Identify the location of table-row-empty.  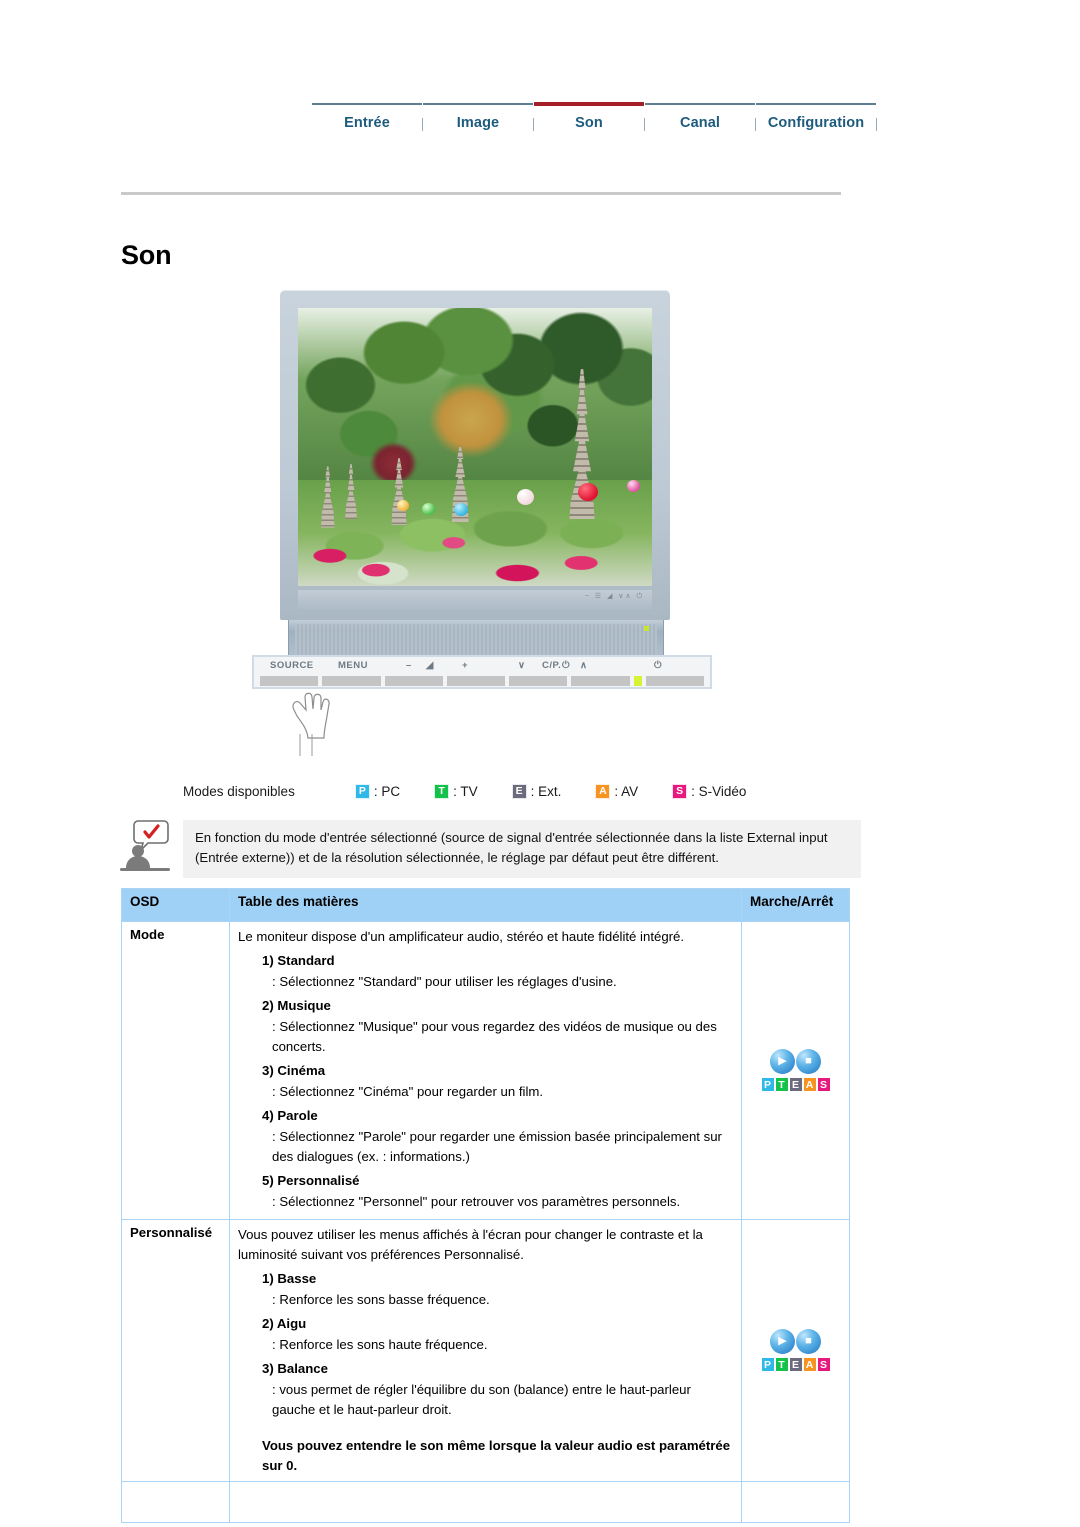
(485, 1502).